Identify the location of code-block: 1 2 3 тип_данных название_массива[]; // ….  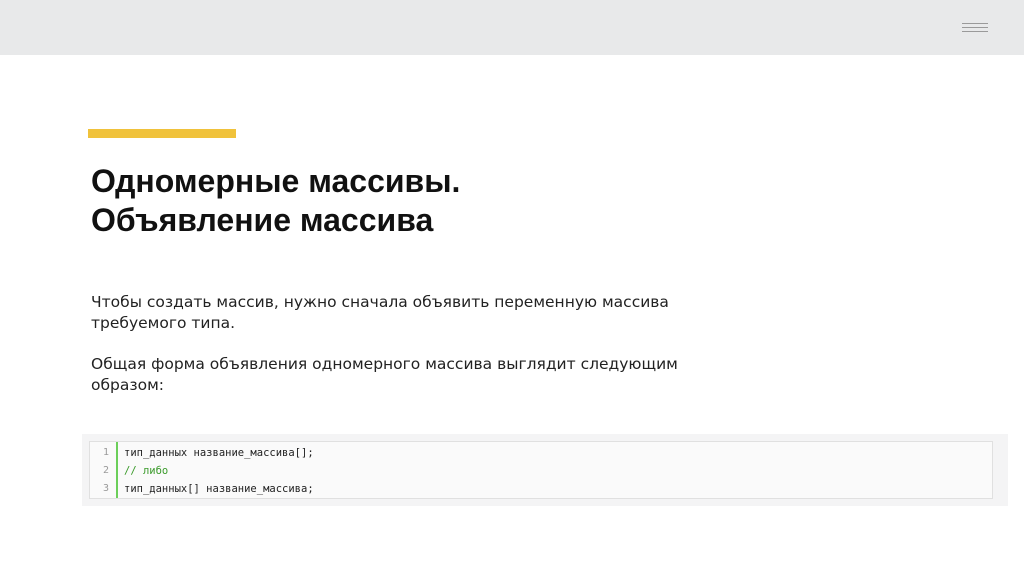
(541, 470).